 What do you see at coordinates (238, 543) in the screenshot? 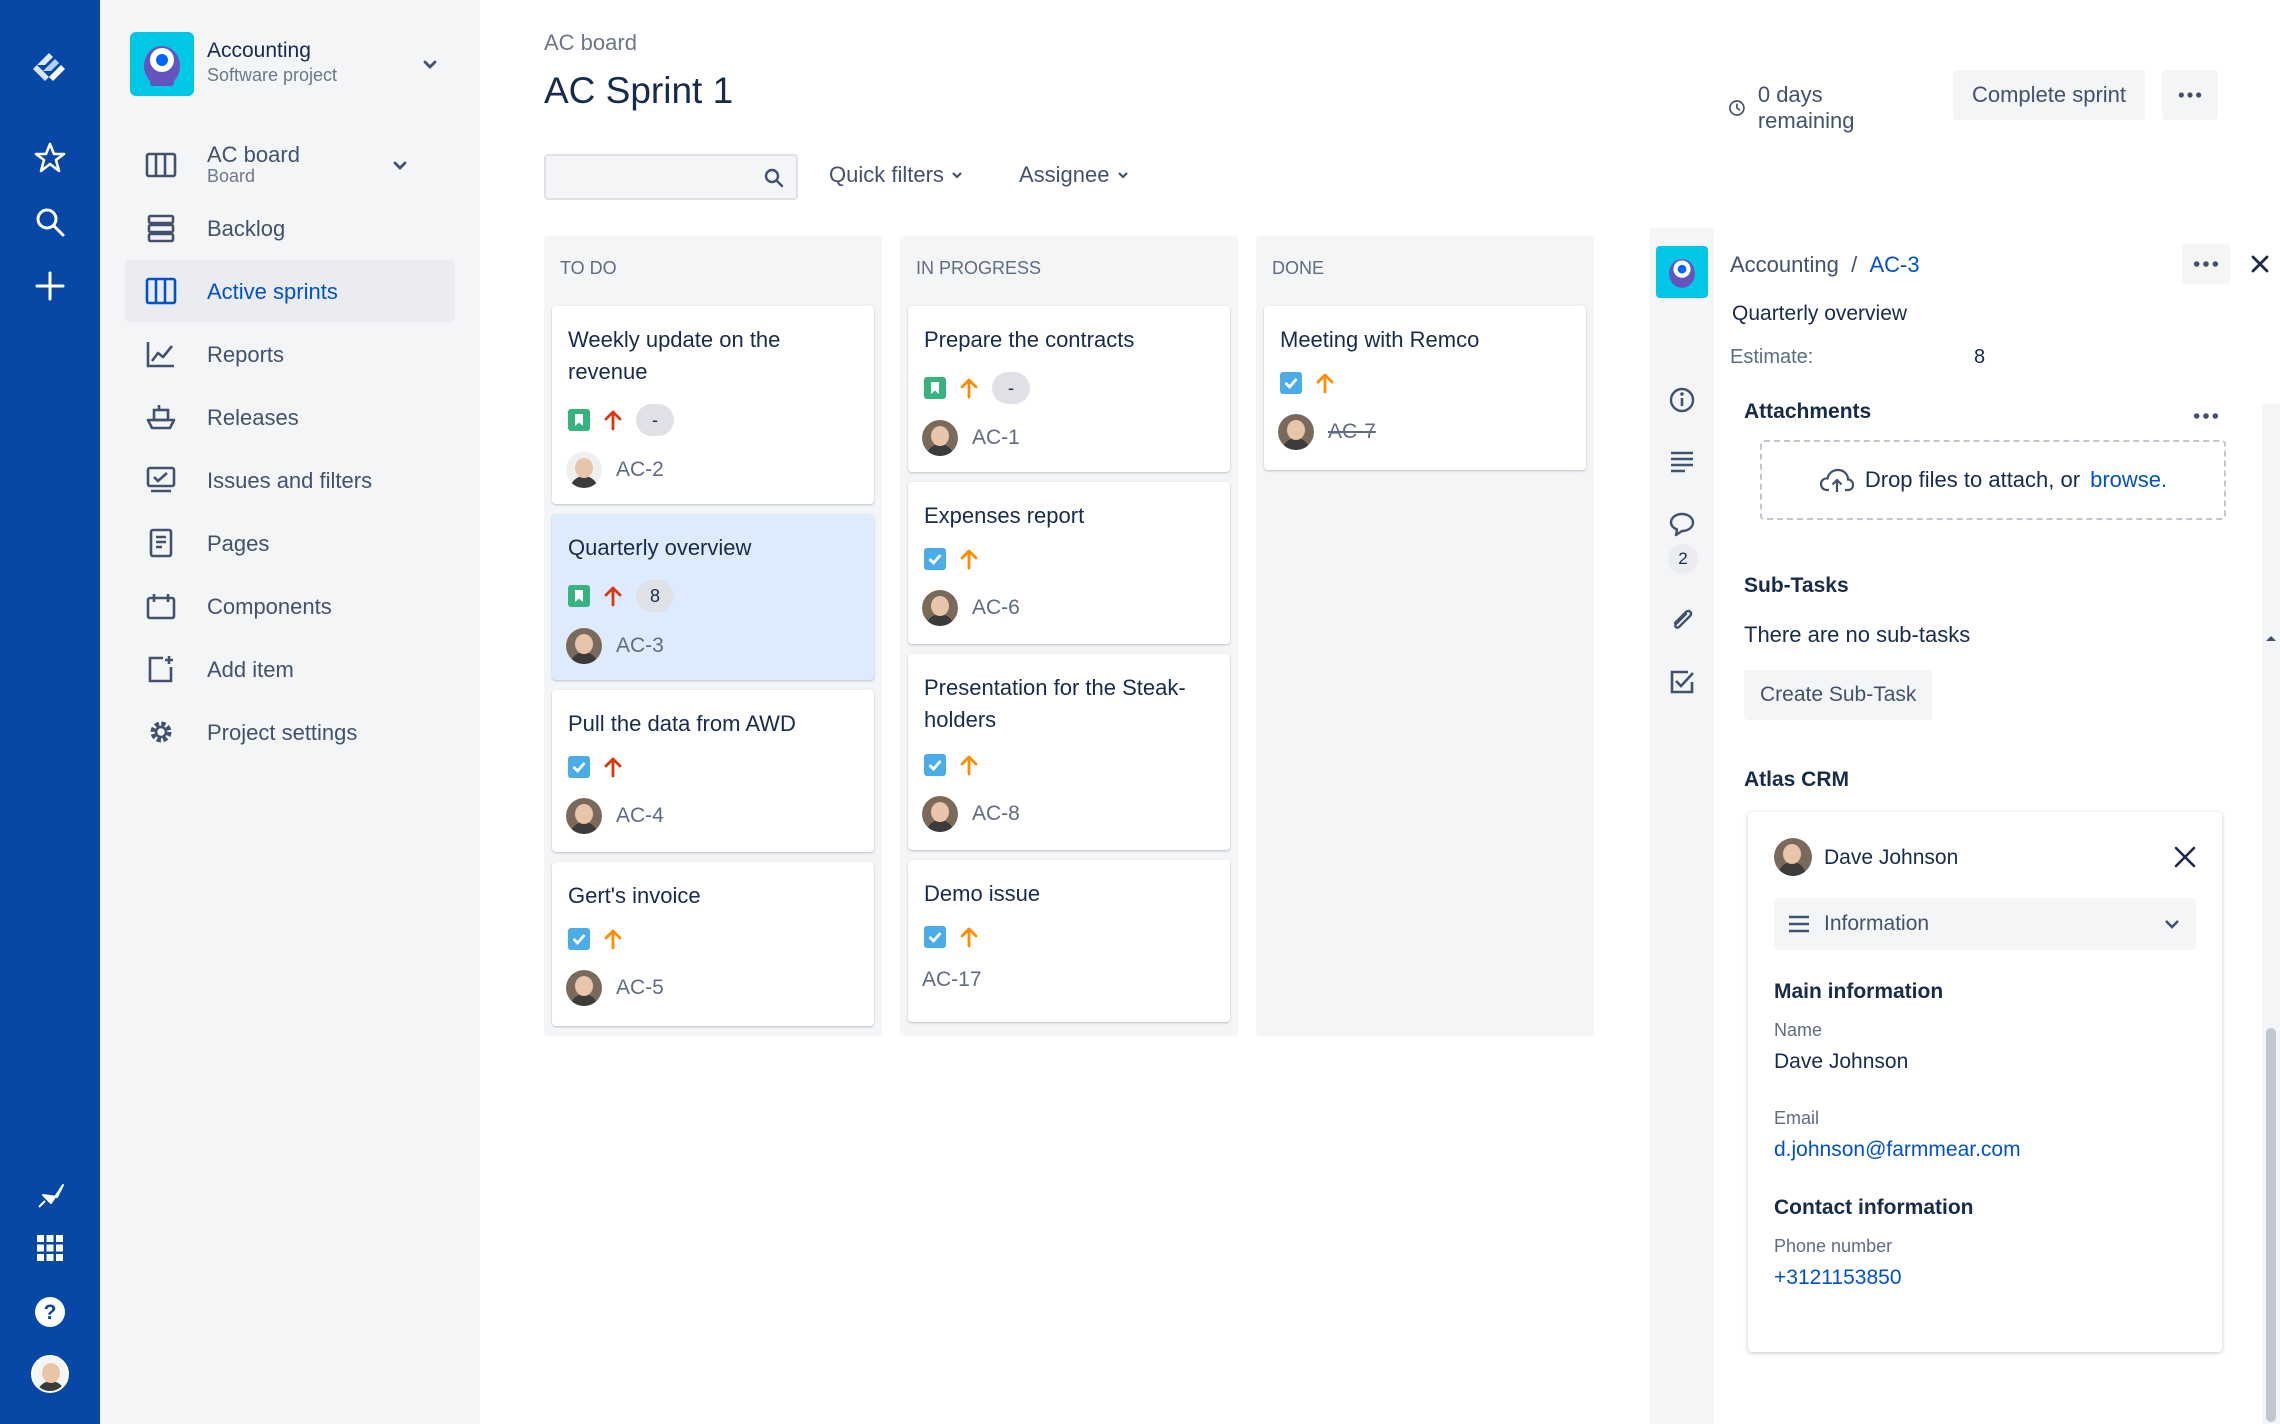
I see `sidebar-item-label: Pages` at bounding box center [238, 543].